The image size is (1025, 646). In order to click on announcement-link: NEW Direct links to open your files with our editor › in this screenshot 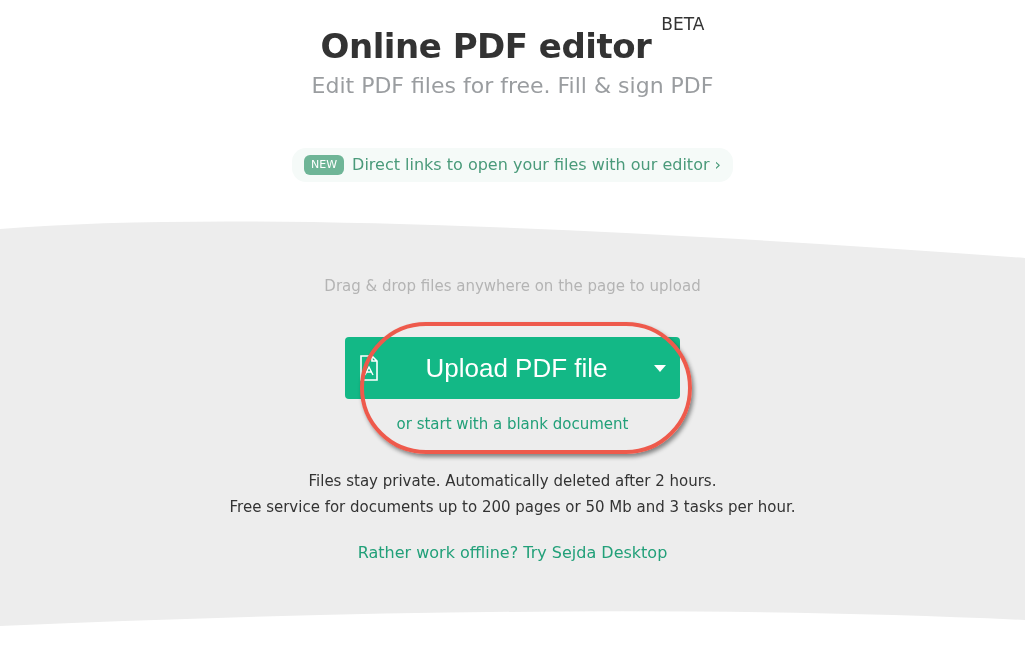, I will do `click(512, 164)`.